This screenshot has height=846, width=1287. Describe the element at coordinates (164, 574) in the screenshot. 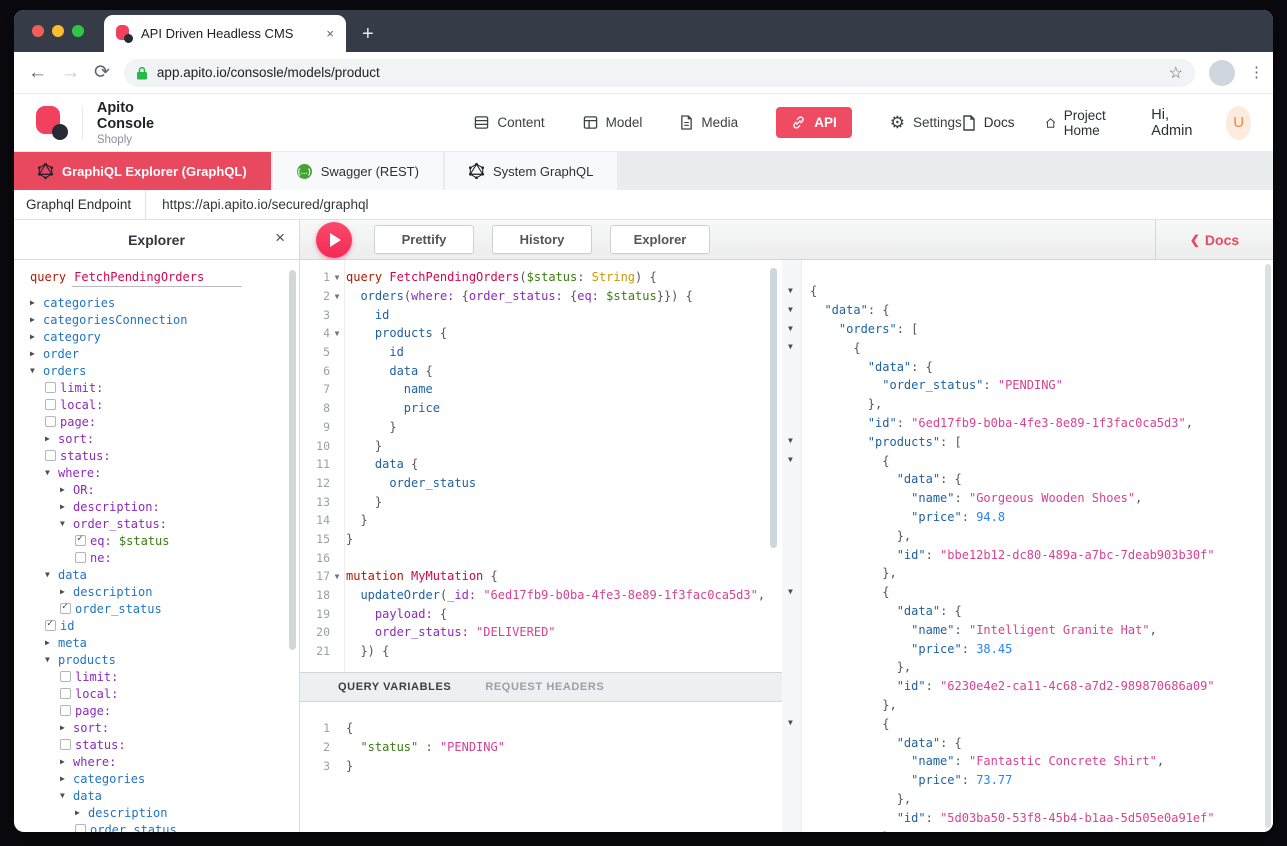

I see `tree-item-data: ▼ data` at that location.